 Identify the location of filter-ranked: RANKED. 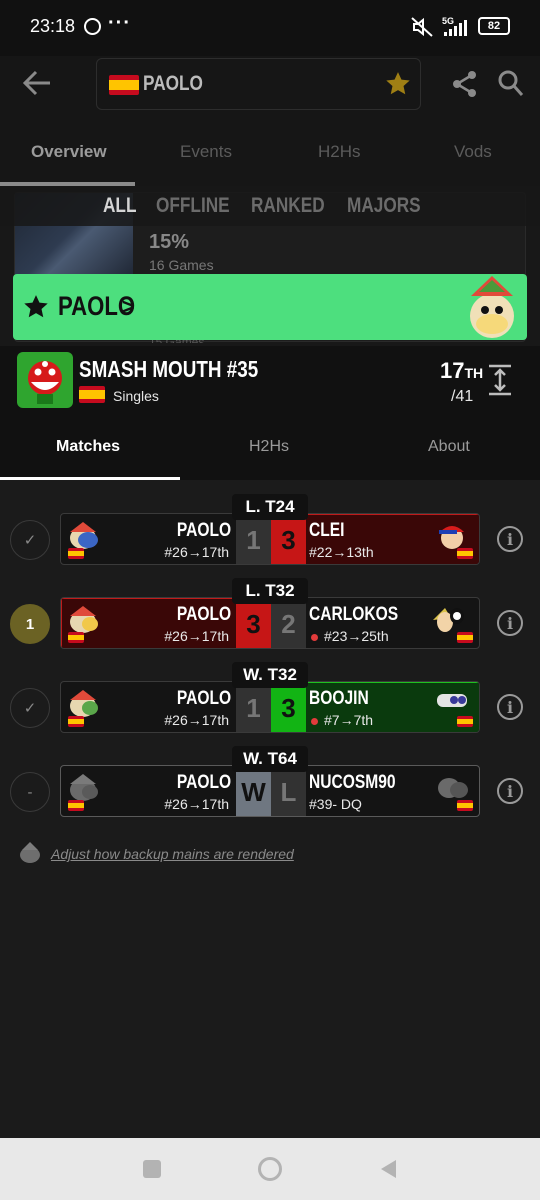
(296, 206).